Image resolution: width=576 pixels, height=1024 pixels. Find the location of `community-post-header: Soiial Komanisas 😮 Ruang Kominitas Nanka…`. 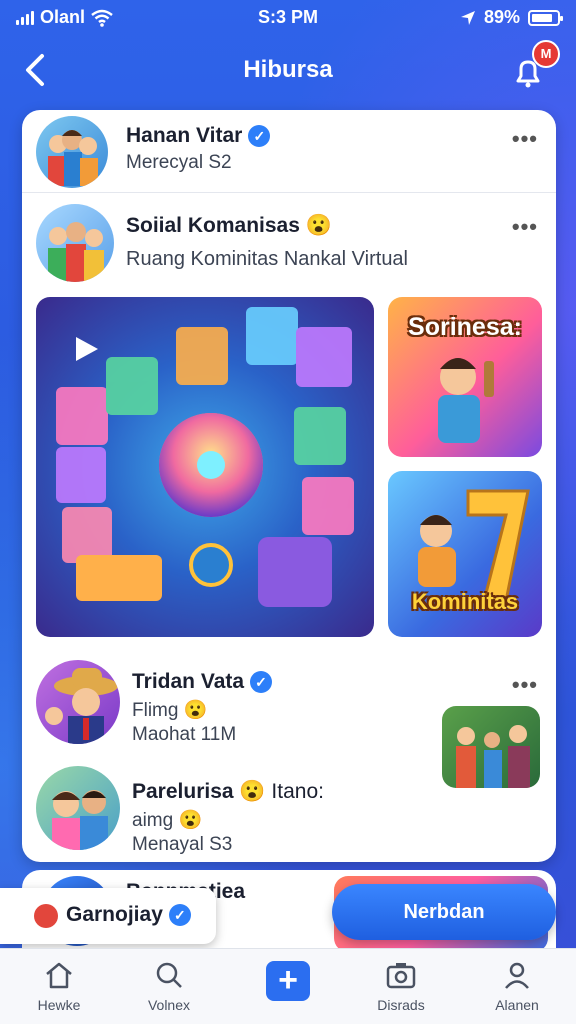

community-post-header: Soiial Komanisas 😮 Ruang Kominitas Nanka… is located at coordinates (289, 242).